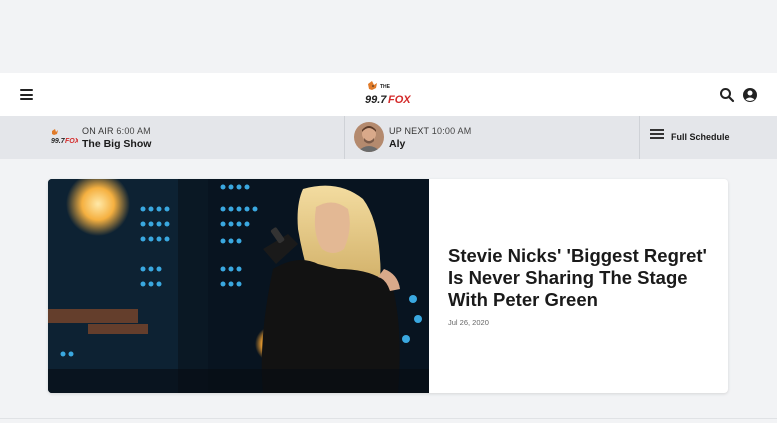  I want to click on up-next-info: UP NEXT 10:00 AM, so click(430, 131).